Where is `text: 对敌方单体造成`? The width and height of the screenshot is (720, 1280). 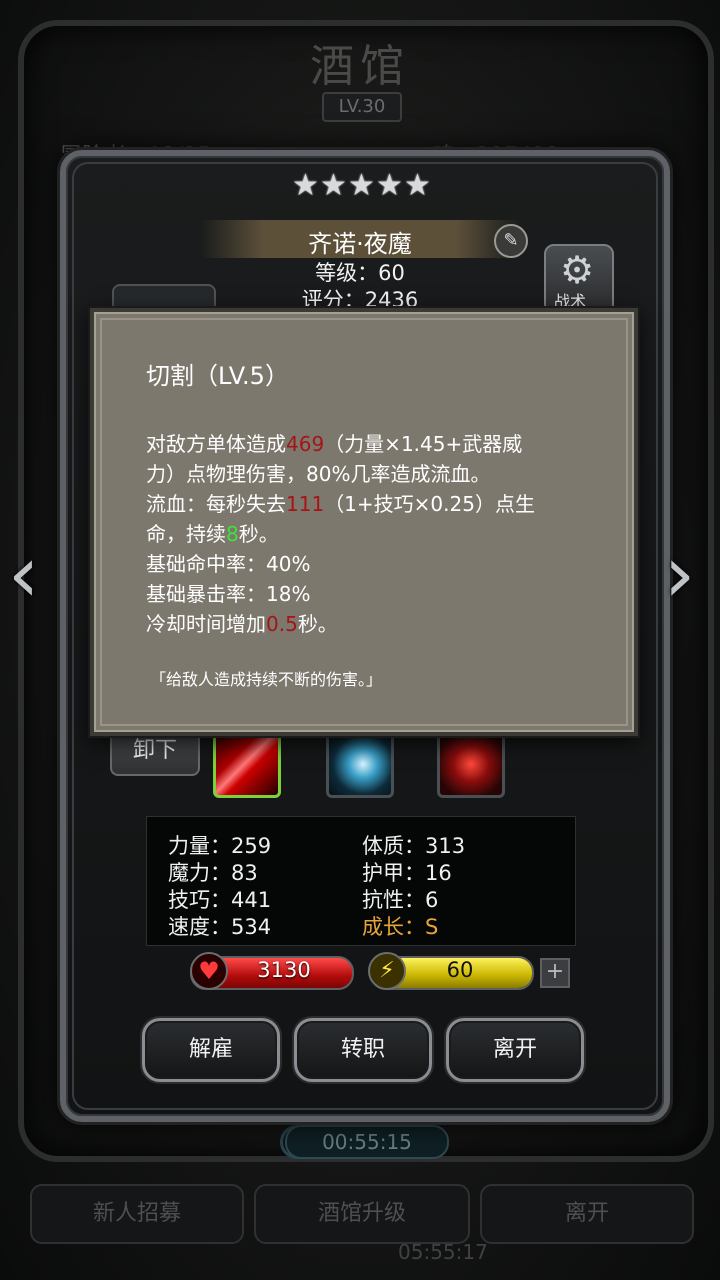
text: 对敌方单体造成 is located at coordinates (216, 444).